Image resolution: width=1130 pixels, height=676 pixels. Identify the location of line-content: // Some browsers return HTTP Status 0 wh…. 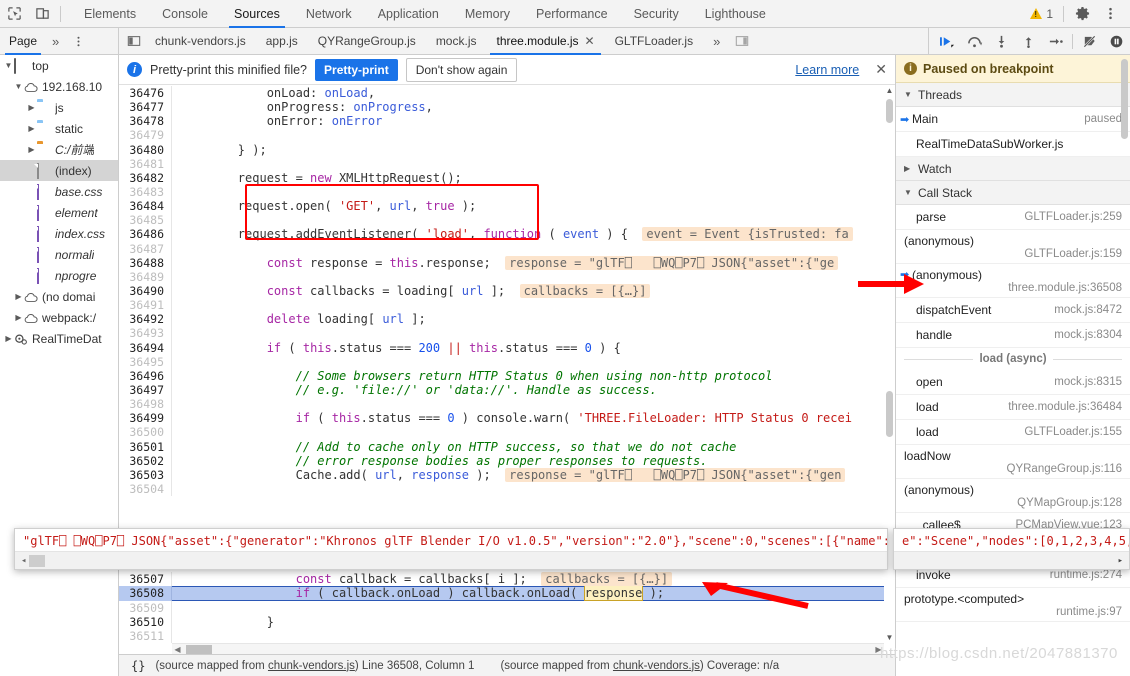
(472, 376).